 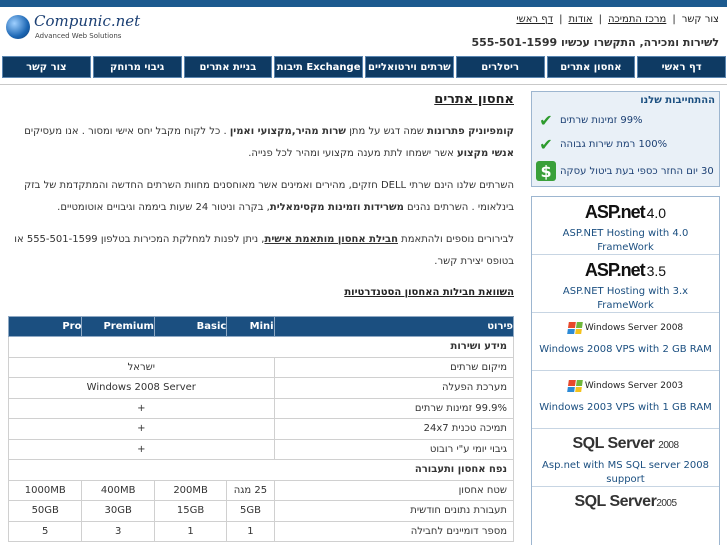 What do you see at coordinates (637, 171) in the screenshot?
I see `commitment-label: 30 יום החזר כספי בעת ביטול עסקה` at bounding box center [637, 171].